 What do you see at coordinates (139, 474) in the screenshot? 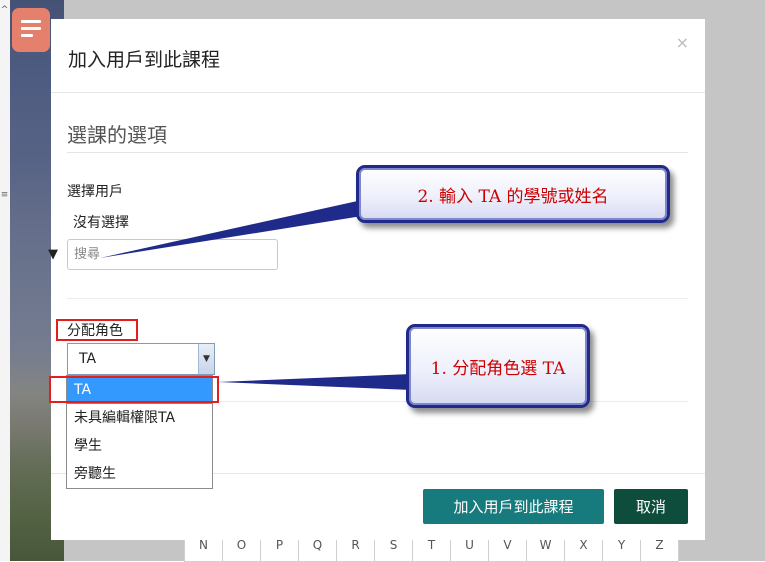
I see `role-option-auditor: 旁聽生` at bounding box center [139, 474].